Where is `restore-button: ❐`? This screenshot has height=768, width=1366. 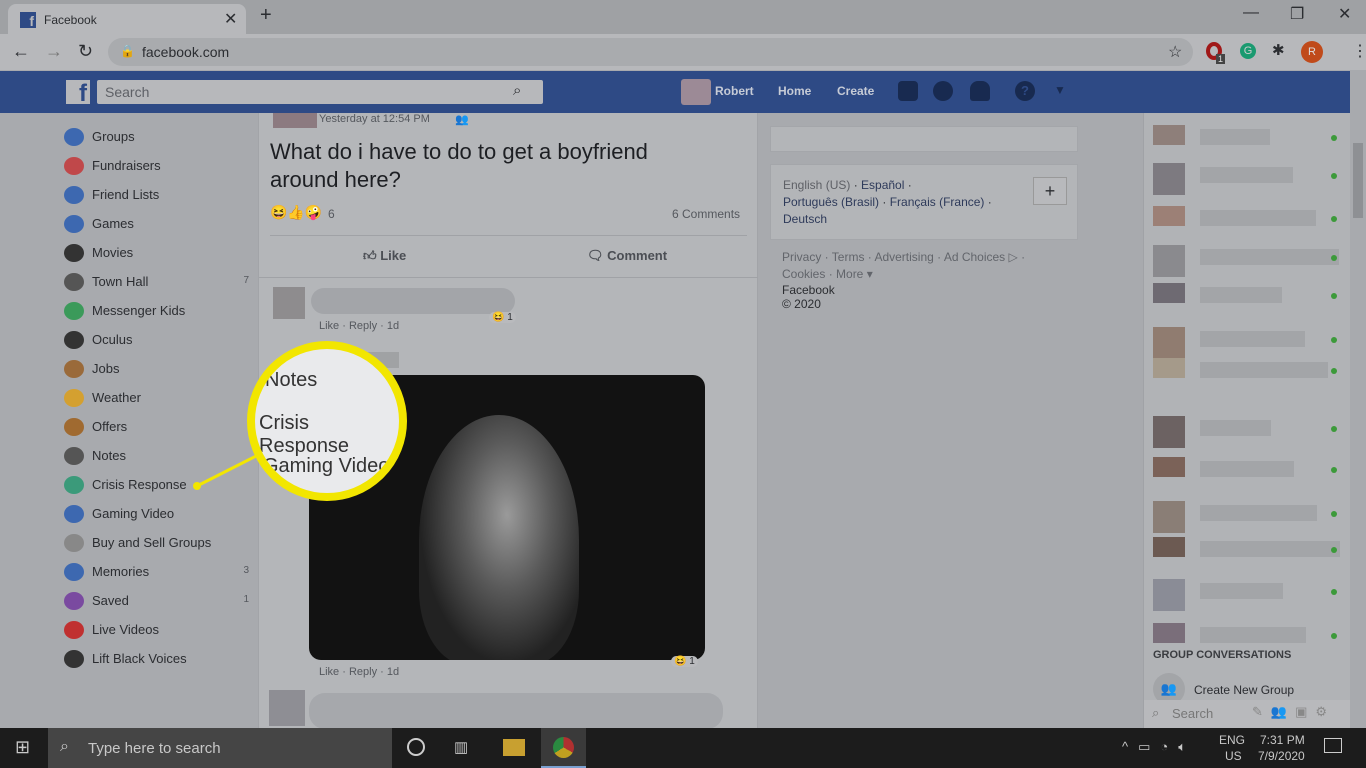 restore-button: ❐ is located at coordinates (1297, 14).